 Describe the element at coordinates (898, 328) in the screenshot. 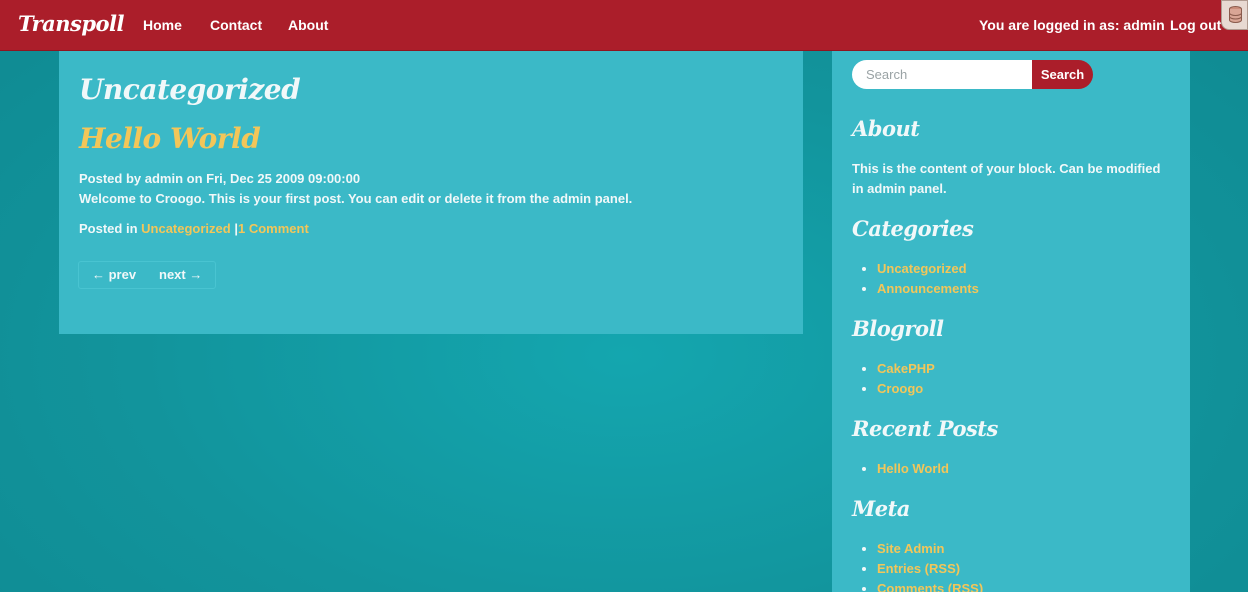

I see `blogroll-widget-title: Blogroll` at that location.